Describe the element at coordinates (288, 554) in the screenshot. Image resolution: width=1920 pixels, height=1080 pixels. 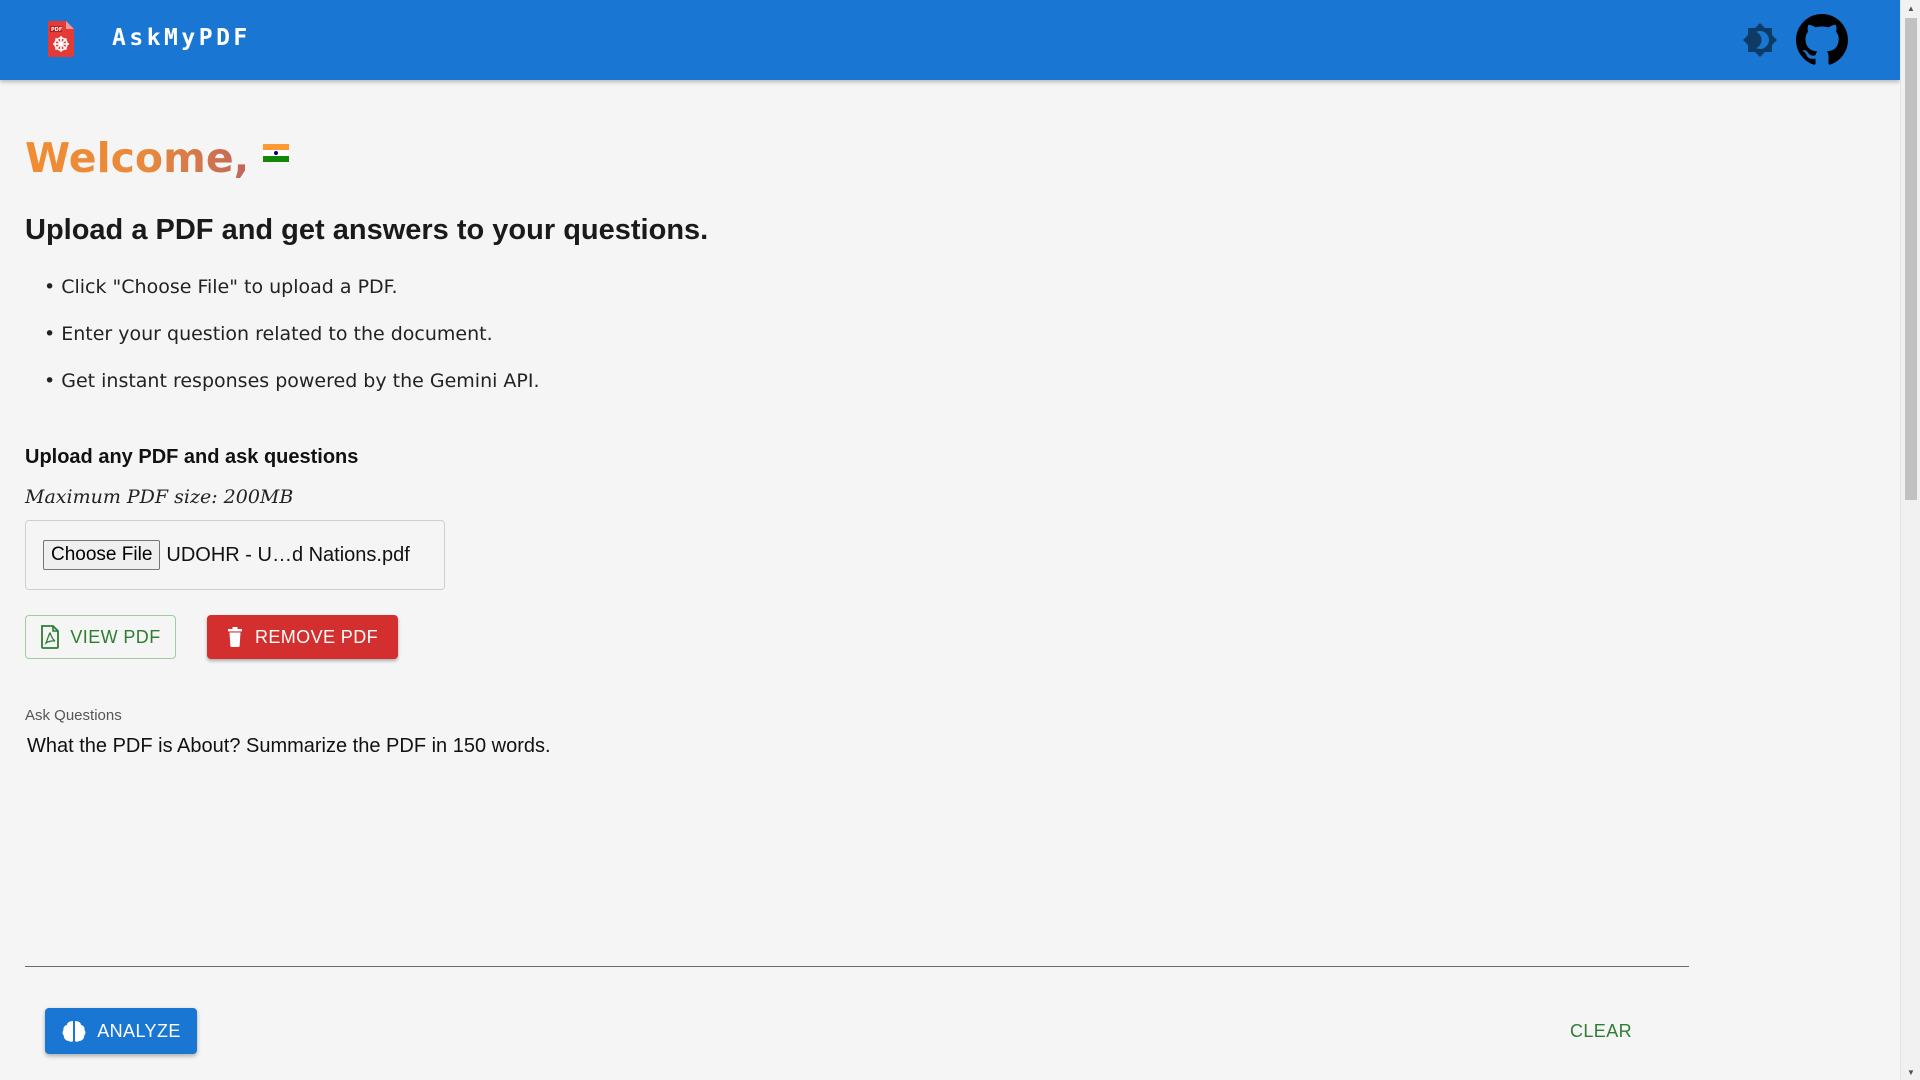
I see `selected-file-name: UDOHR - U…d Nations.pdf` at that location.